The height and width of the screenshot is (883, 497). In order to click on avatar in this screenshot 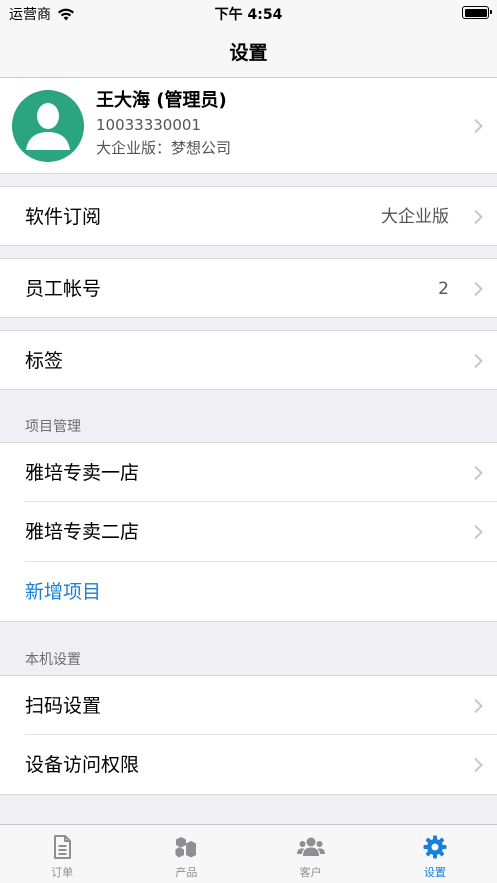, I will do `click(48, 126)`.